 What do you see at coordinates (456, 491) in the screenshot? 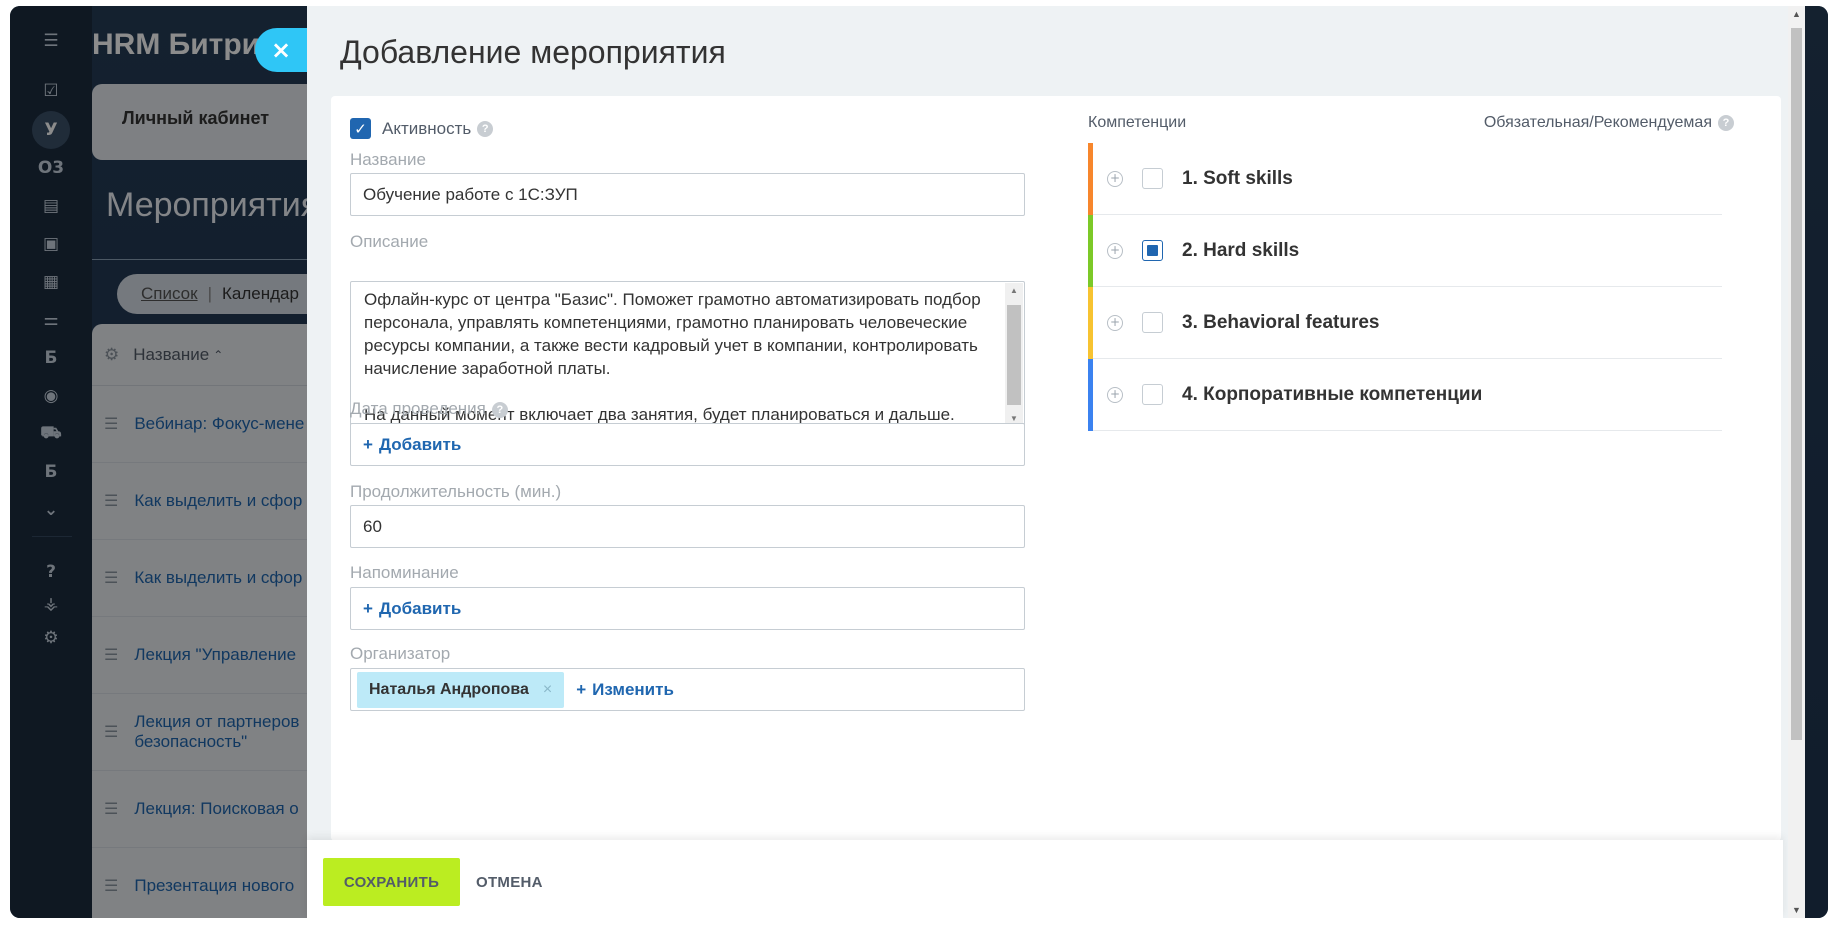
I see `duration-label: Продолжительность (мин.)` at bounding box center [456, 491].